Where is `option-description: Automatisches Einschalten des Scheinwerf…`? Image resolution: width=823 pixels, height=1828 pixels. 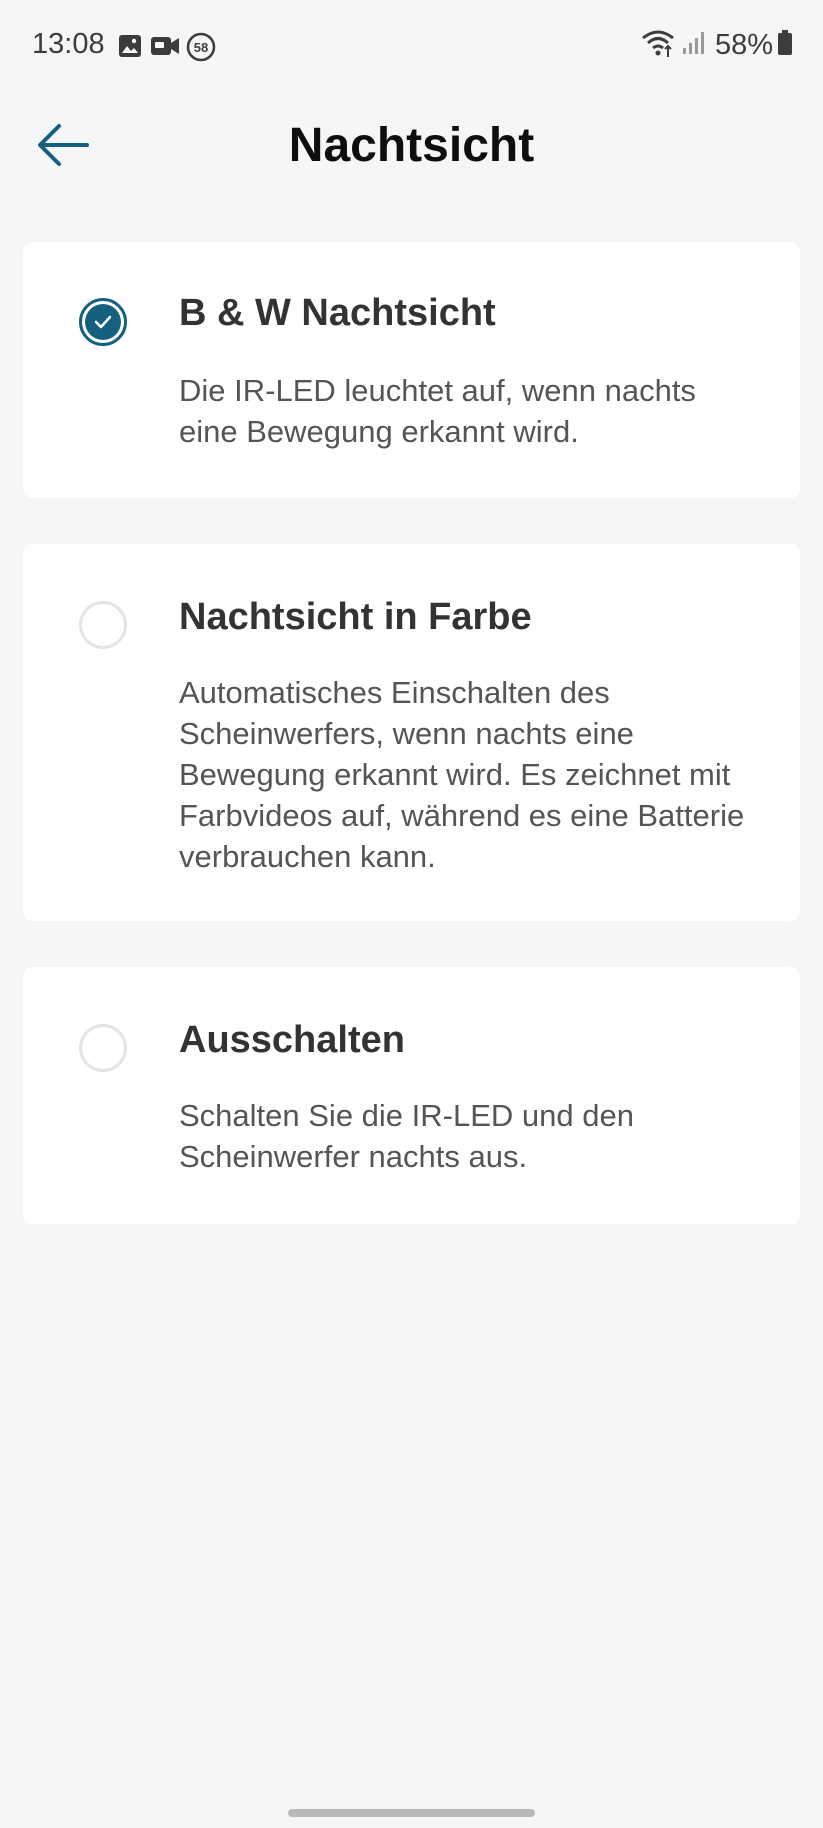 option-description: Automatisches Einschalten des Scheinwerf… is located at coordinates (462, 774).